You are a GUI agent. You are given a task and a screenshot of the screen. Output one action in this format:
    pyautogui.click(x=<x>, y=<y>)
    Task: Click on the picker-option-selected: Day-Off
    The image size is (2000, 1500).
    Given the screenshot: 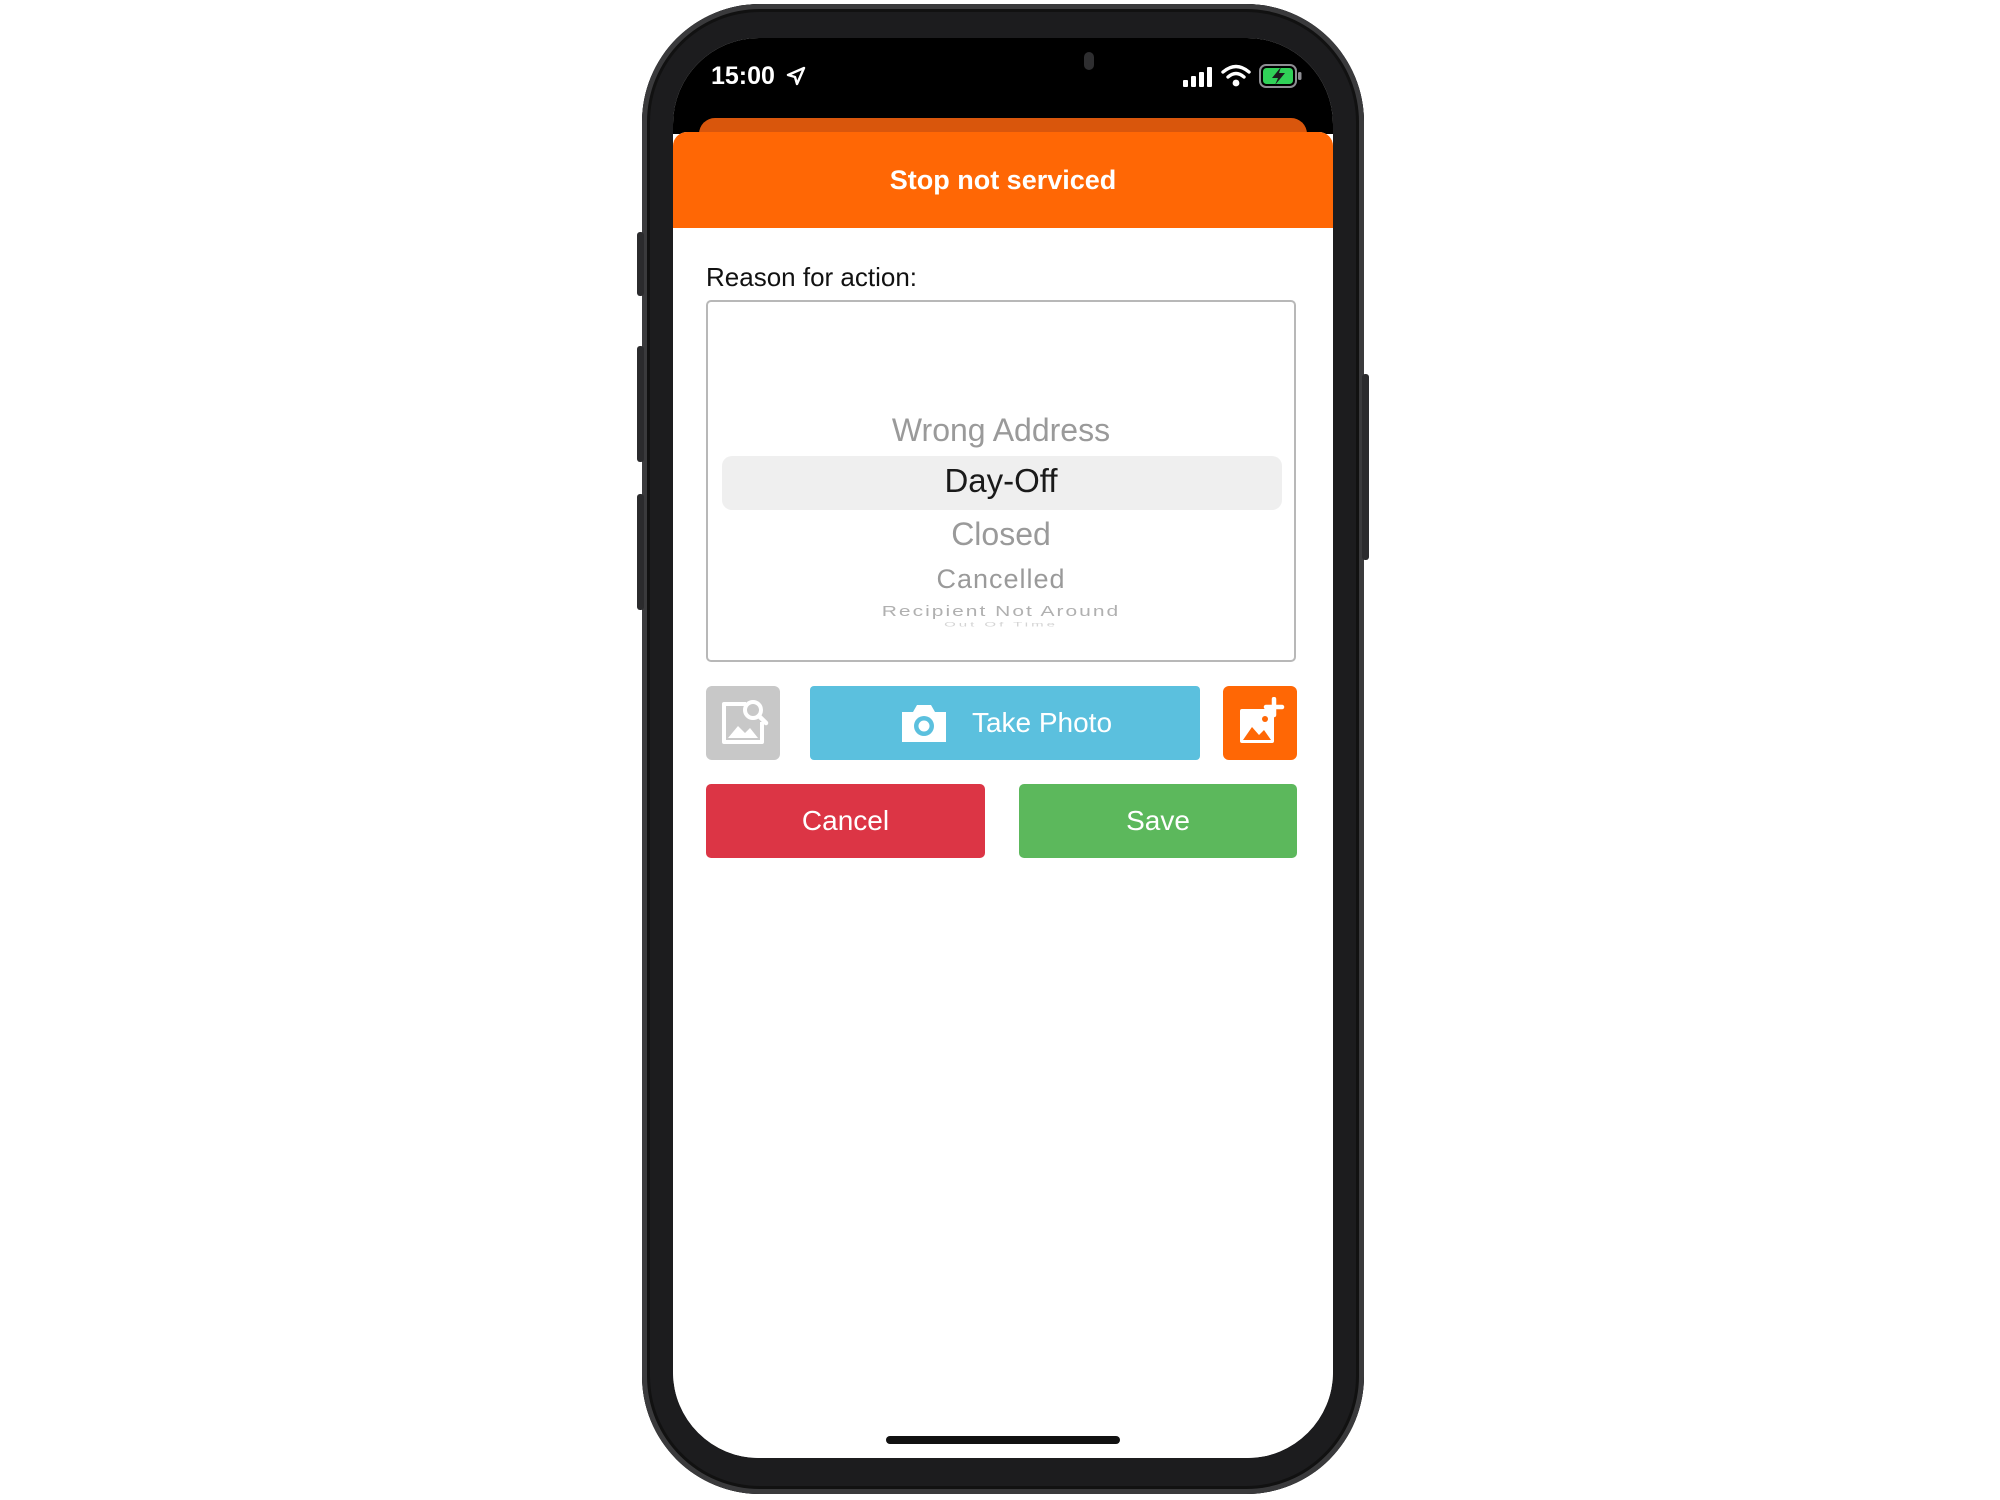 What is the action you would take?
    pyautogui.click(x=1001, y=481)
    